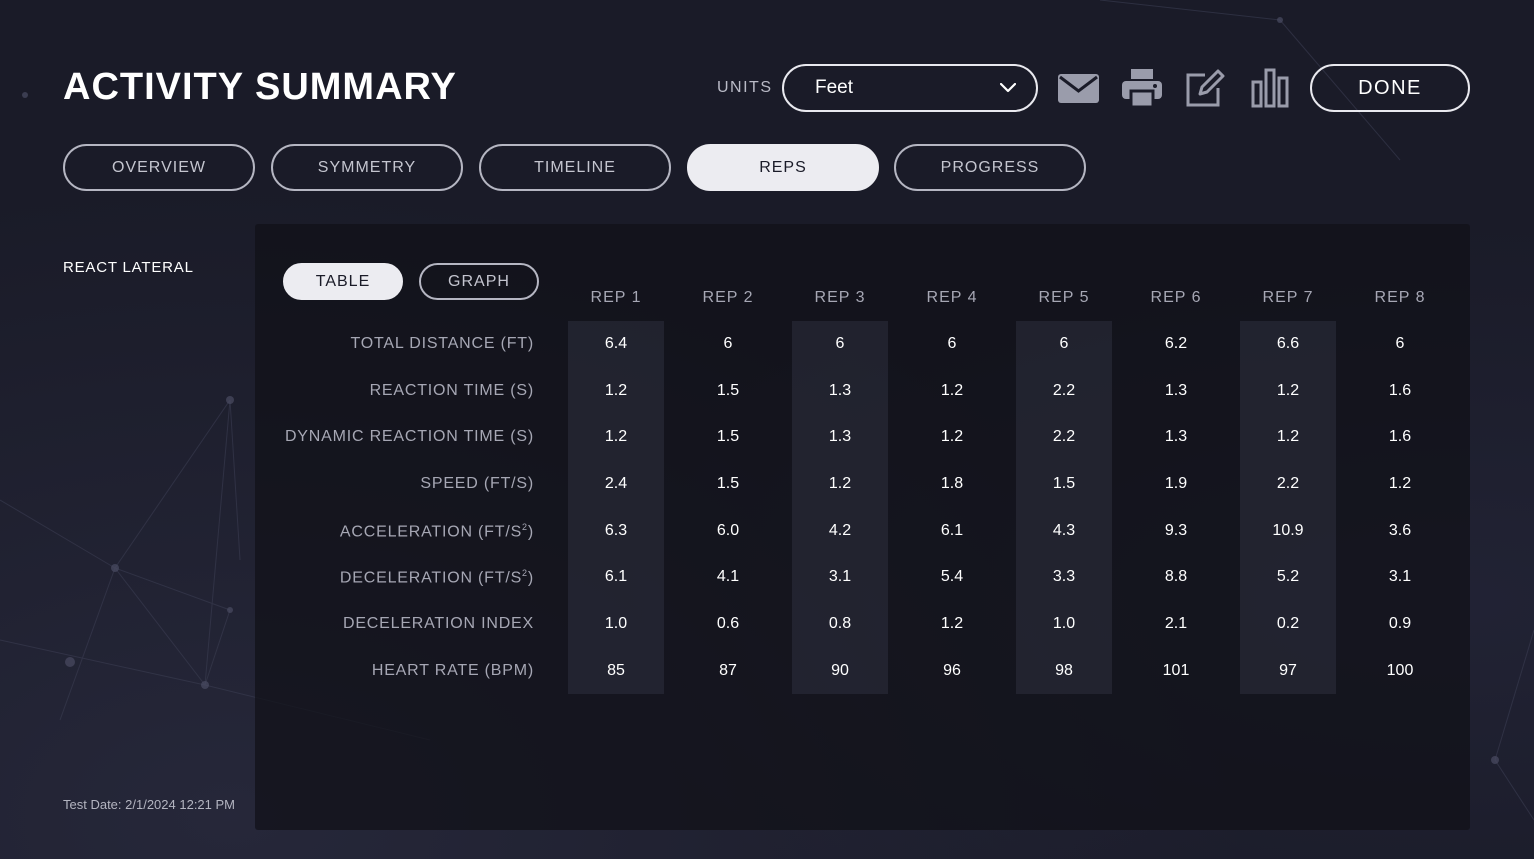 The height and width of the screenshot is (859, 1534). What do you see at coordinates (409, 436) in the screenshot?
I see `row-label-text: DYNAMIC REACTION TIME (S)` at bounding box center [409, 436].